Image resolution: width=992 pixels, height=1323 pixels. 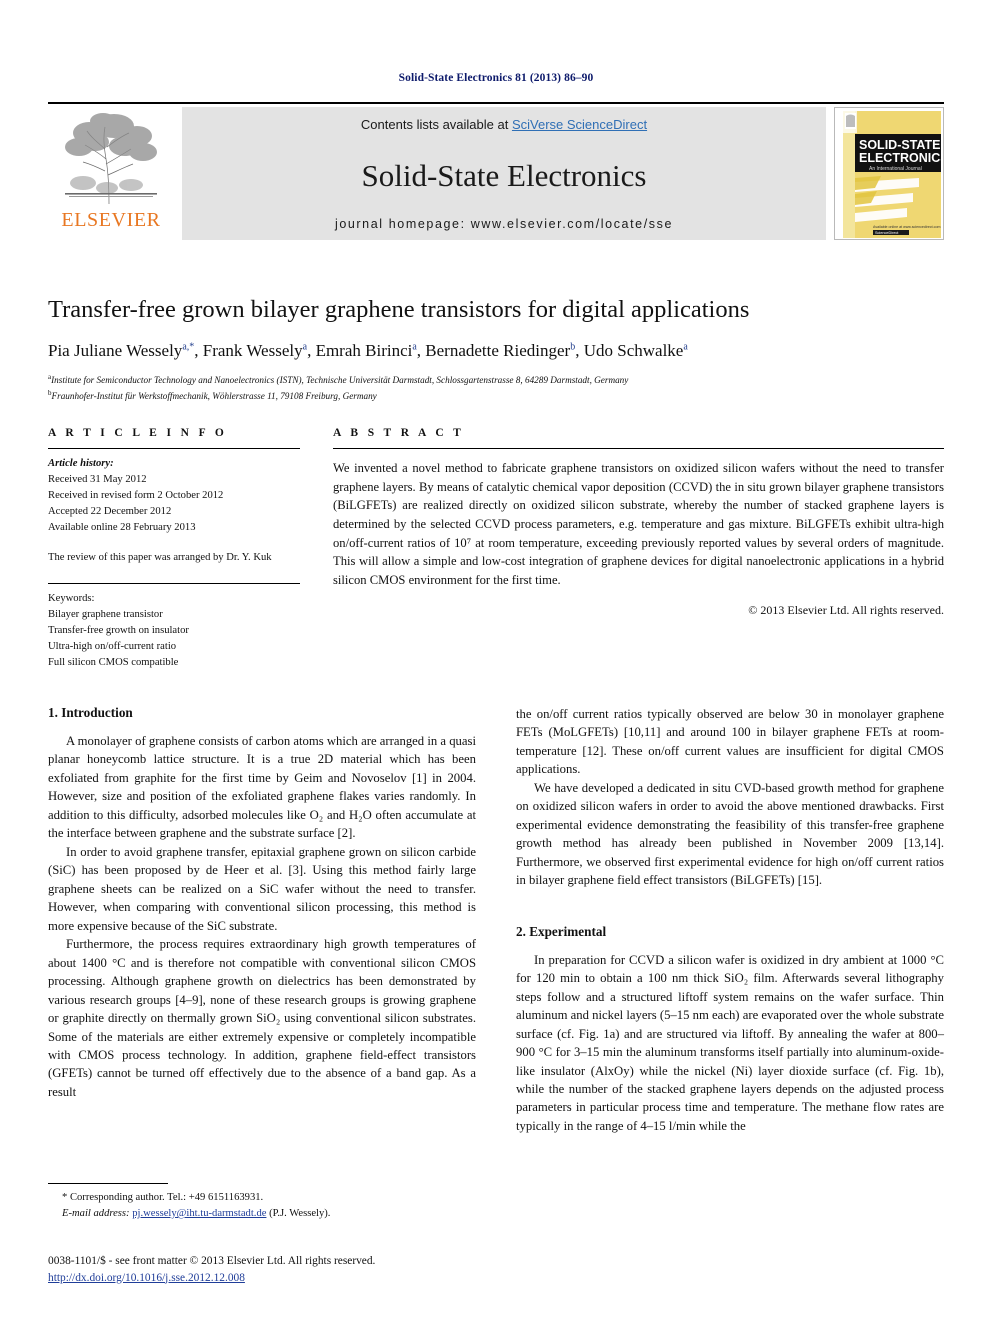 I want to click on author-item: Emrah Birincia, so click(x=366, y=350).